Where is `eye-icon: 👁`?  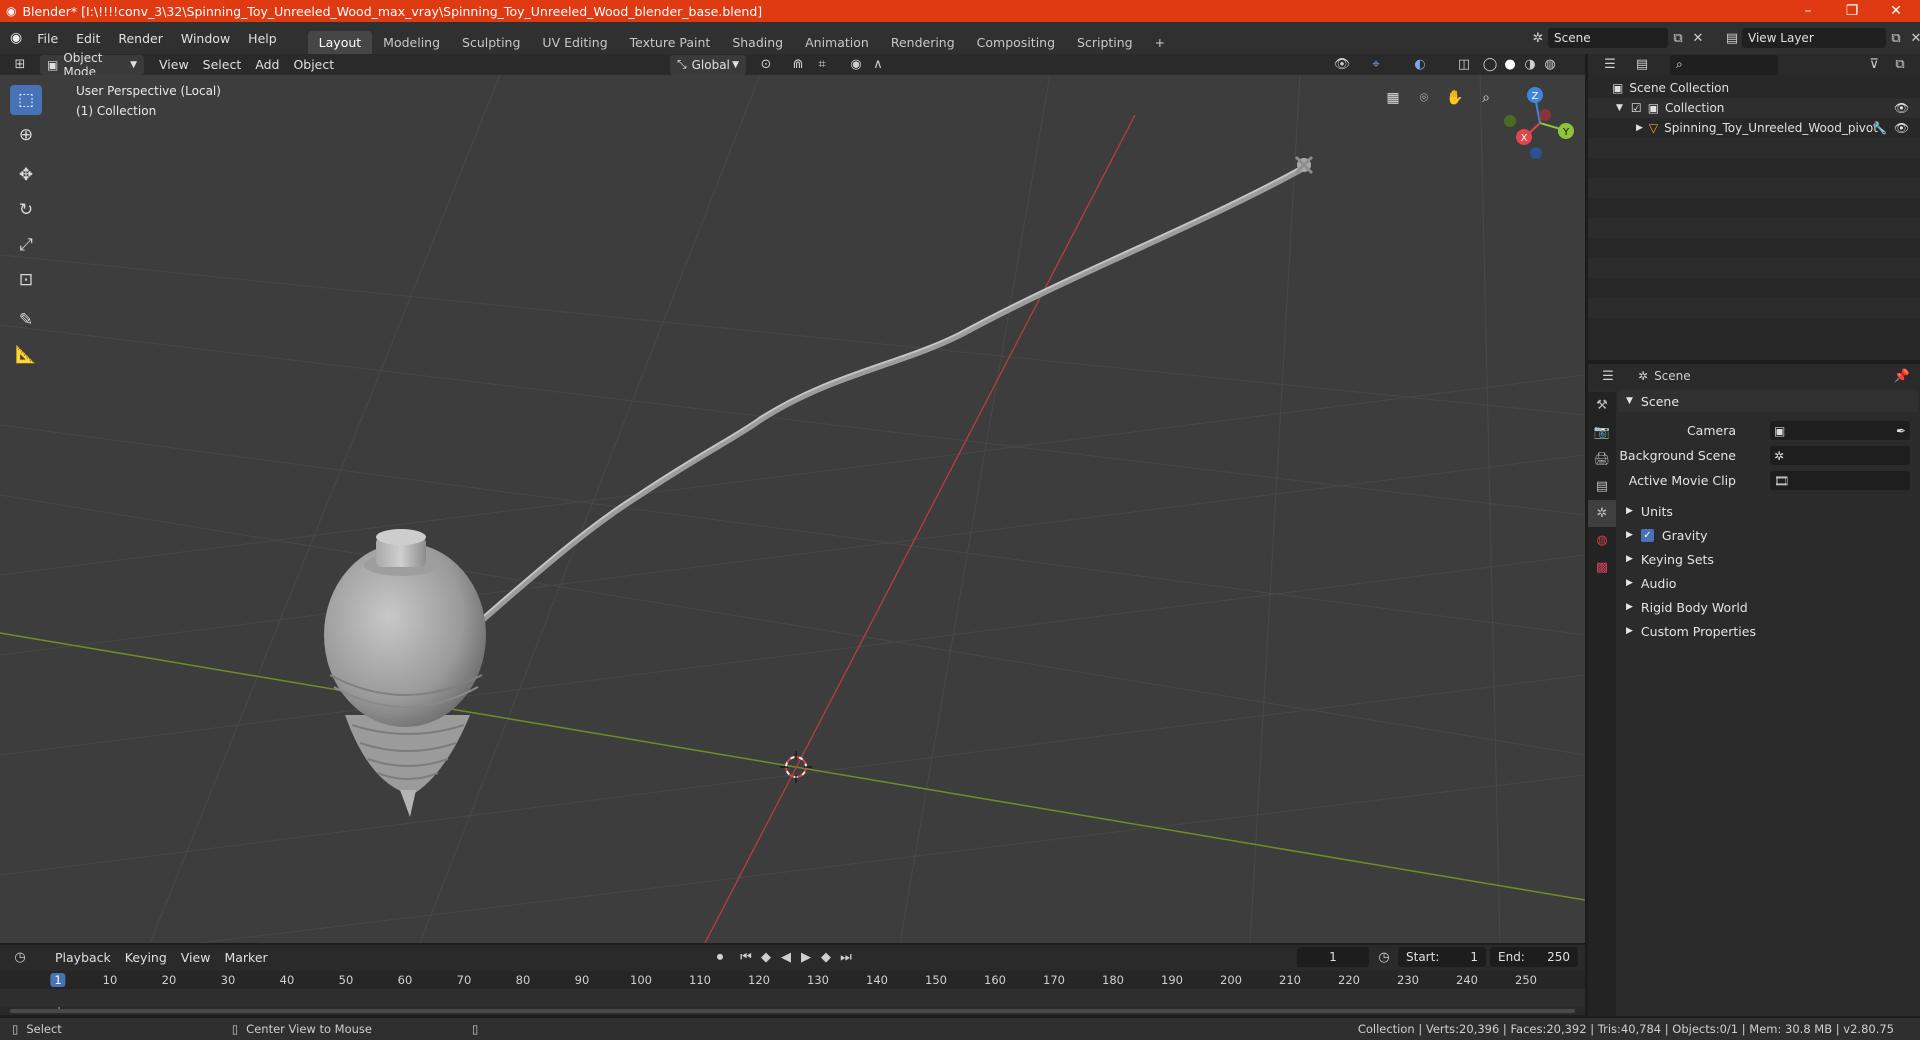 eye-icon: 👁 is located at coordinates (1901, 128).